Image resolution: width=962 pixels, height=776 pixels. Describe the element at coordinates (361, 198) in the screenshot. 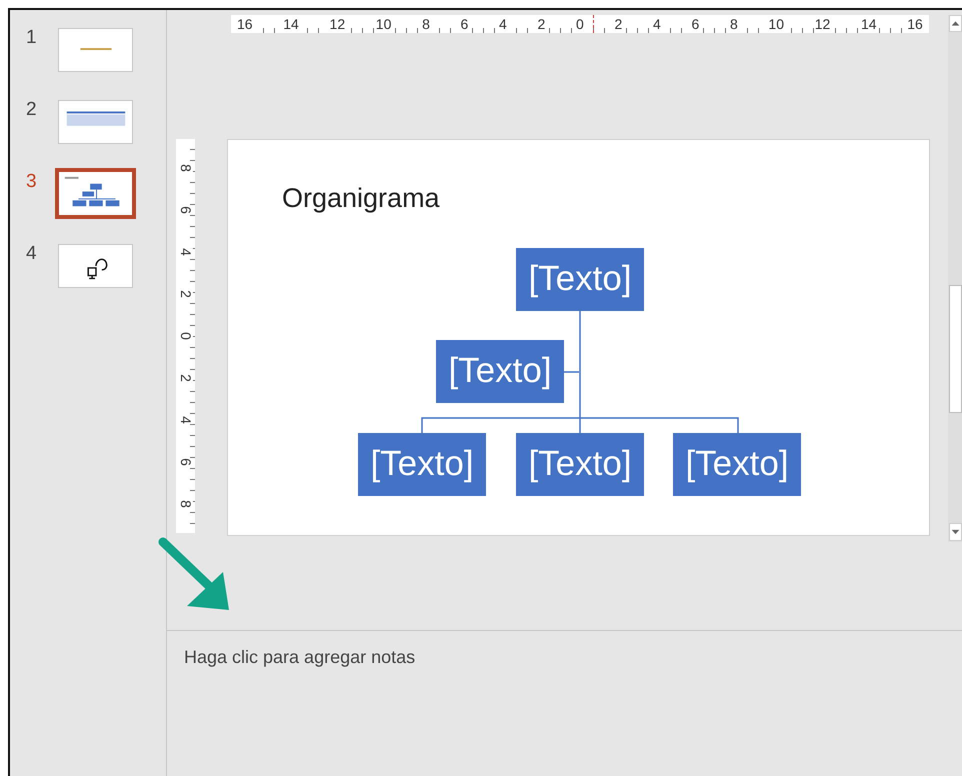

I see `slide-title: Organigrama` at that location.